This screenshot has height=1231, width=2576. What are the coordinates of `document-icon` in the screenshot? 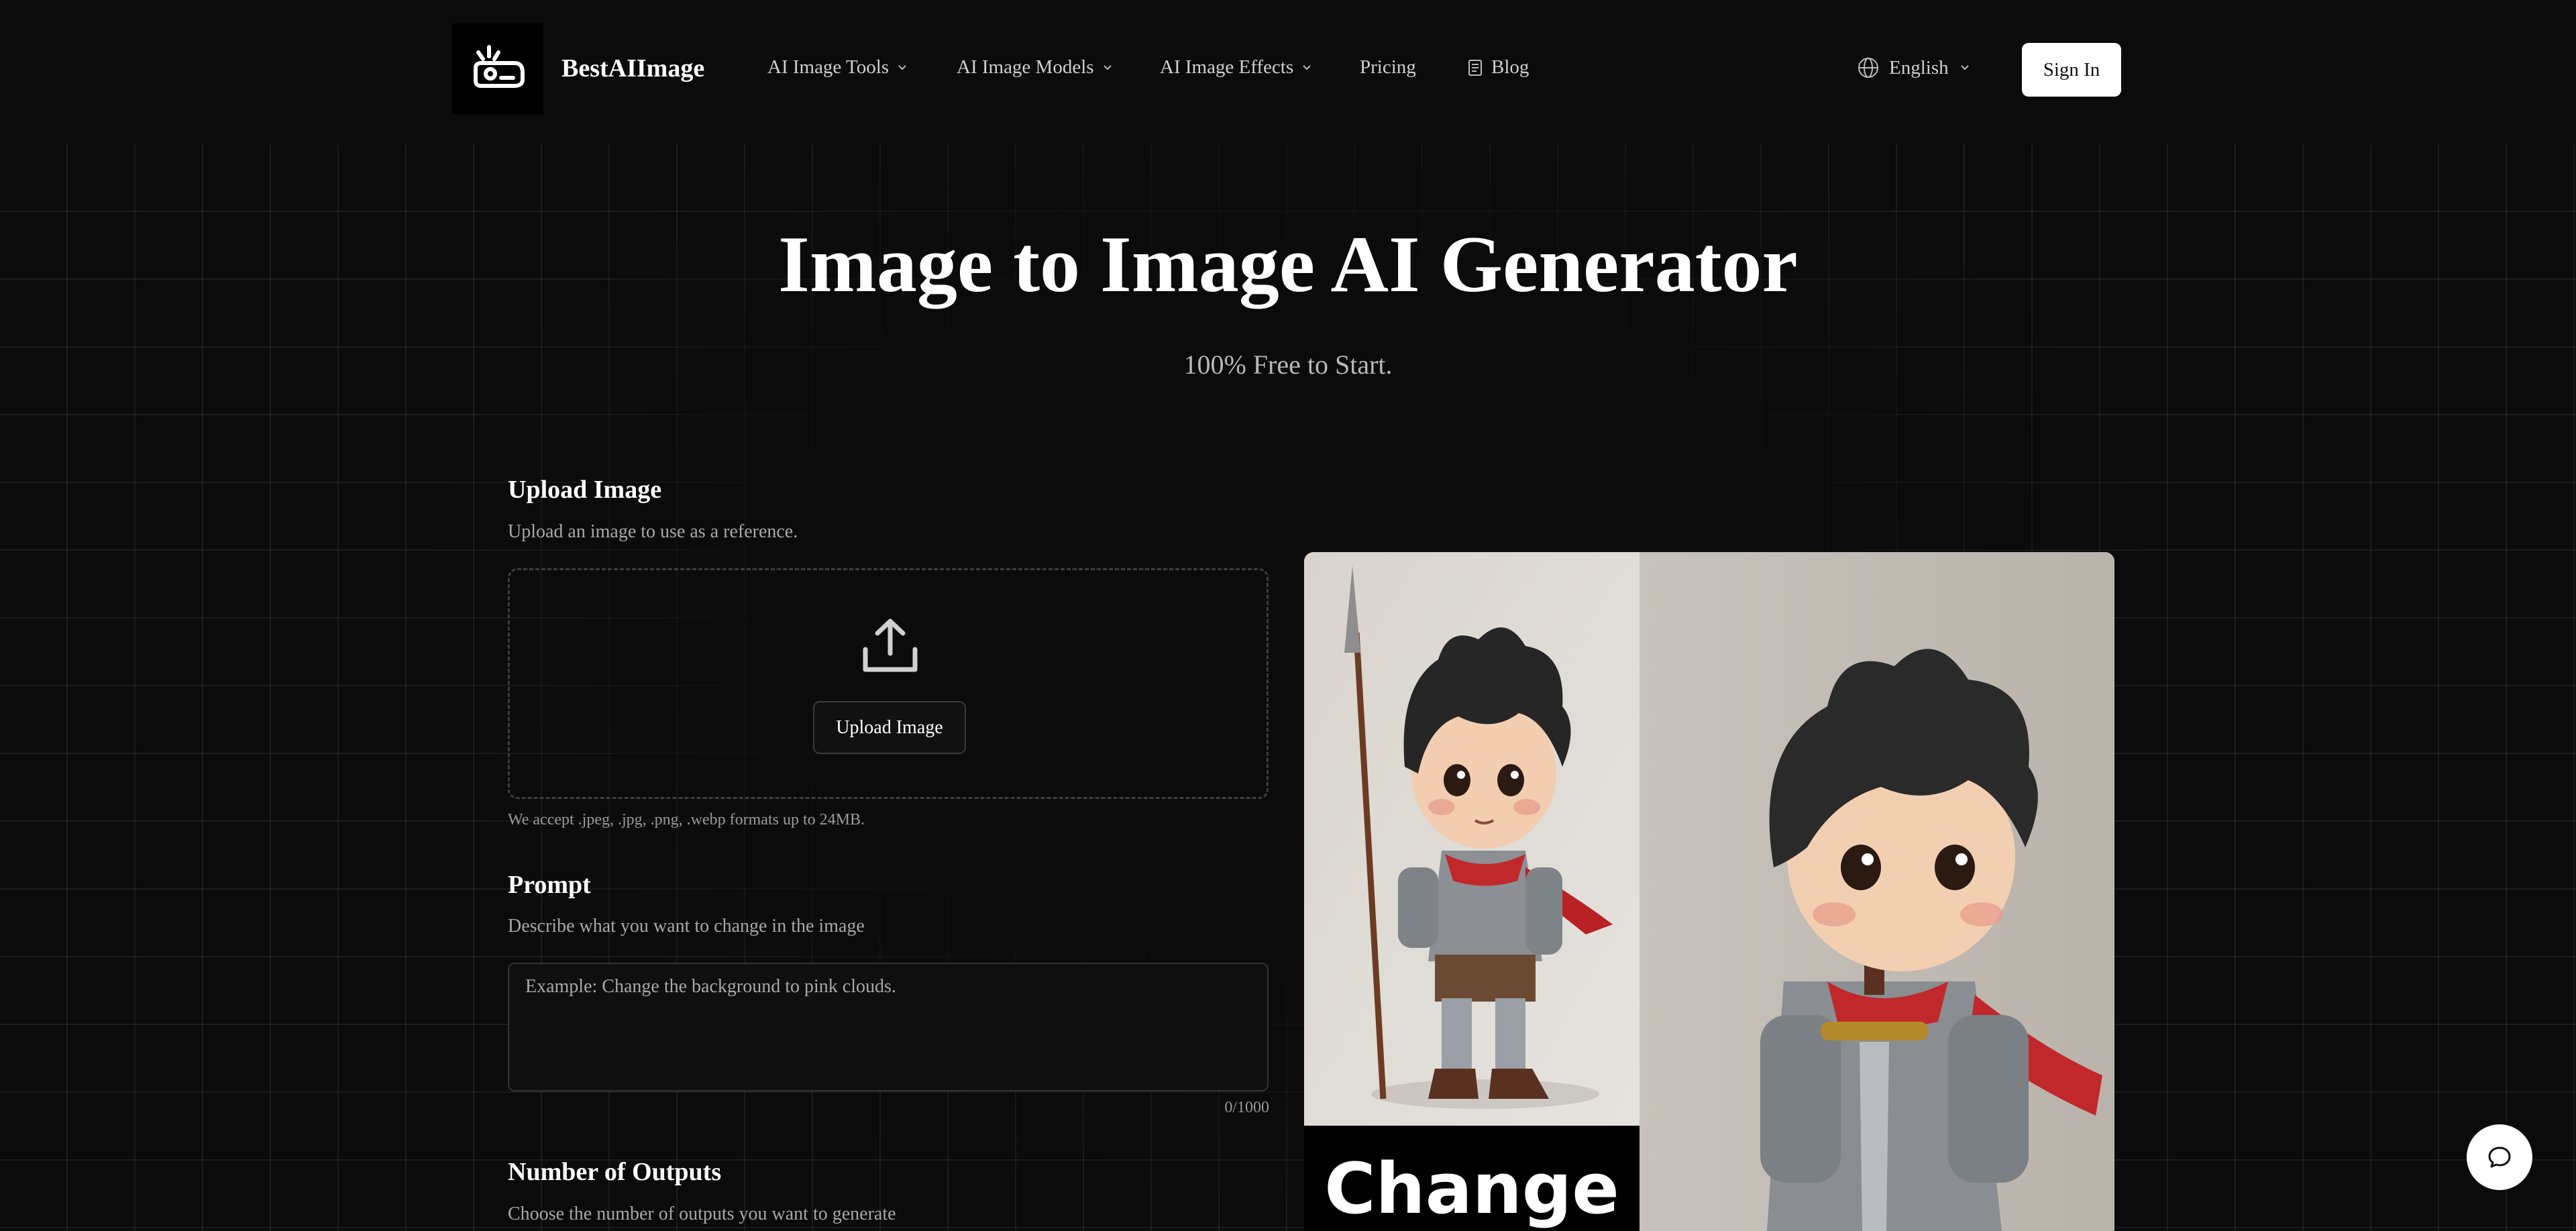 It's located at (1475, 67).